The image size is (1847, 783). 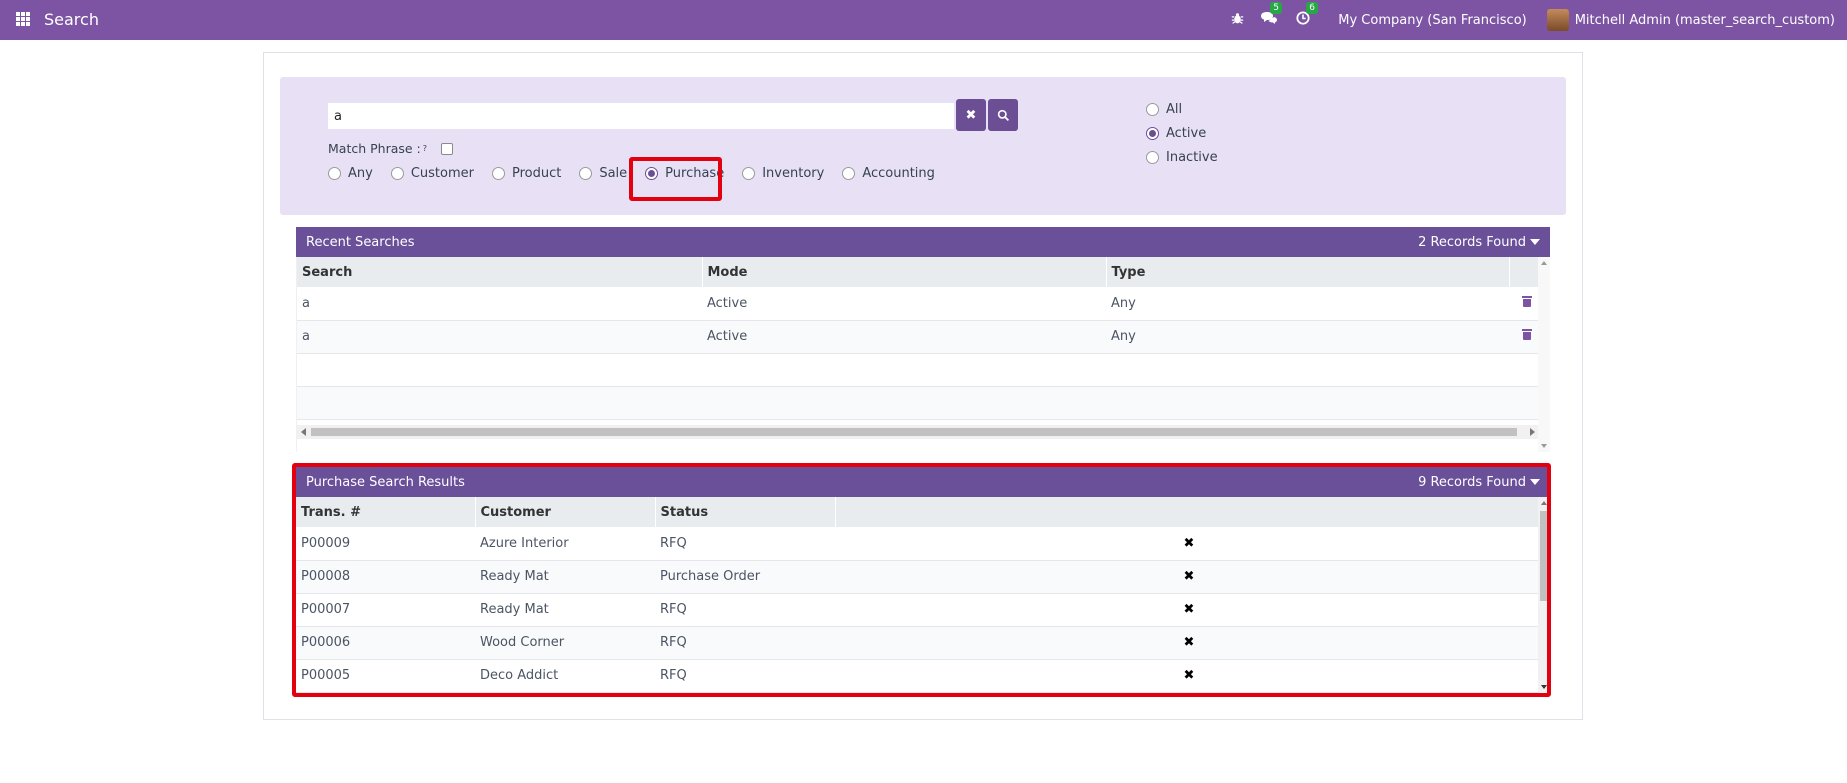 What do you see at coordinates (565, 643) in the screenshot?
I see `cell-customer: Wood Corner` at bounding box center [565, 643].